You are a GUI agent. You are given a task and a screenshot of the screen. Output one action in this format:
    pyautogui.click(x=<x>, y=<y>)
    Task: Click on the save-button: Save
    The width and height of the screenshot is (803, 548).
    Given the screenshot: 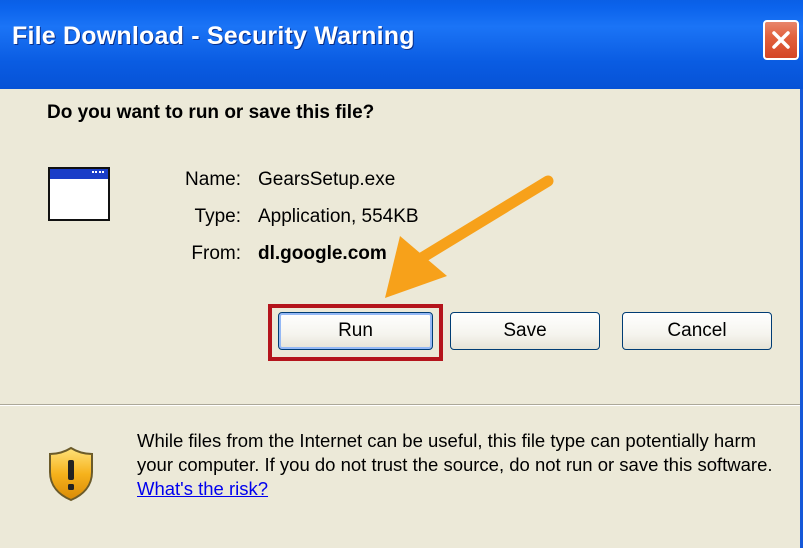 What is the action you would take?
    pyautogui.click(x=525, y=331)
    